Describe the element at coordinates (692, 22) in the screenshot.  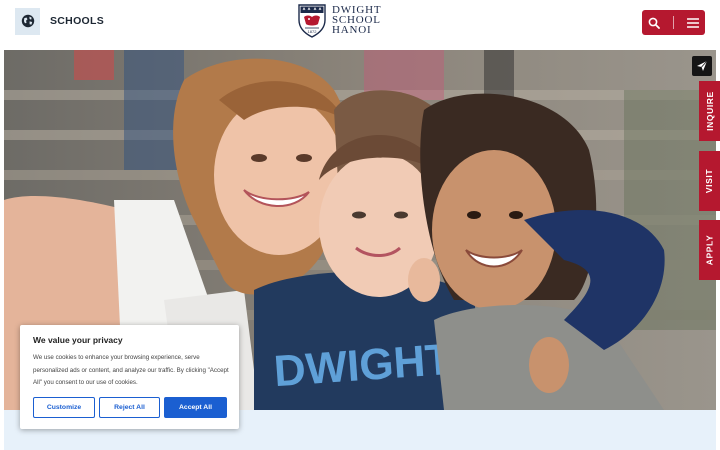
I see `hamburger-menu-icon` at that location.